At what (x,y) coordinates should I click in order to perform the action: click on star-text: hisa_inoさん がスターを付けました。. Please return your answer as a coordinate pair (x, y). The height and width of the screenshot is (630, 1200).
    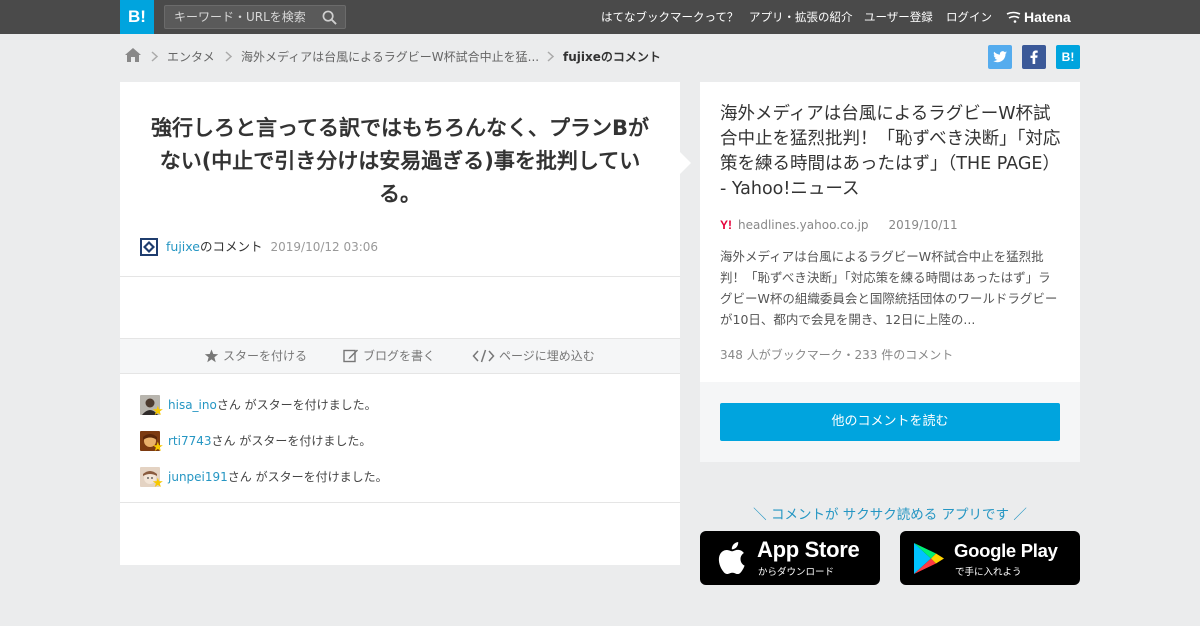
    Looking at the image, I should click on (272, 405).